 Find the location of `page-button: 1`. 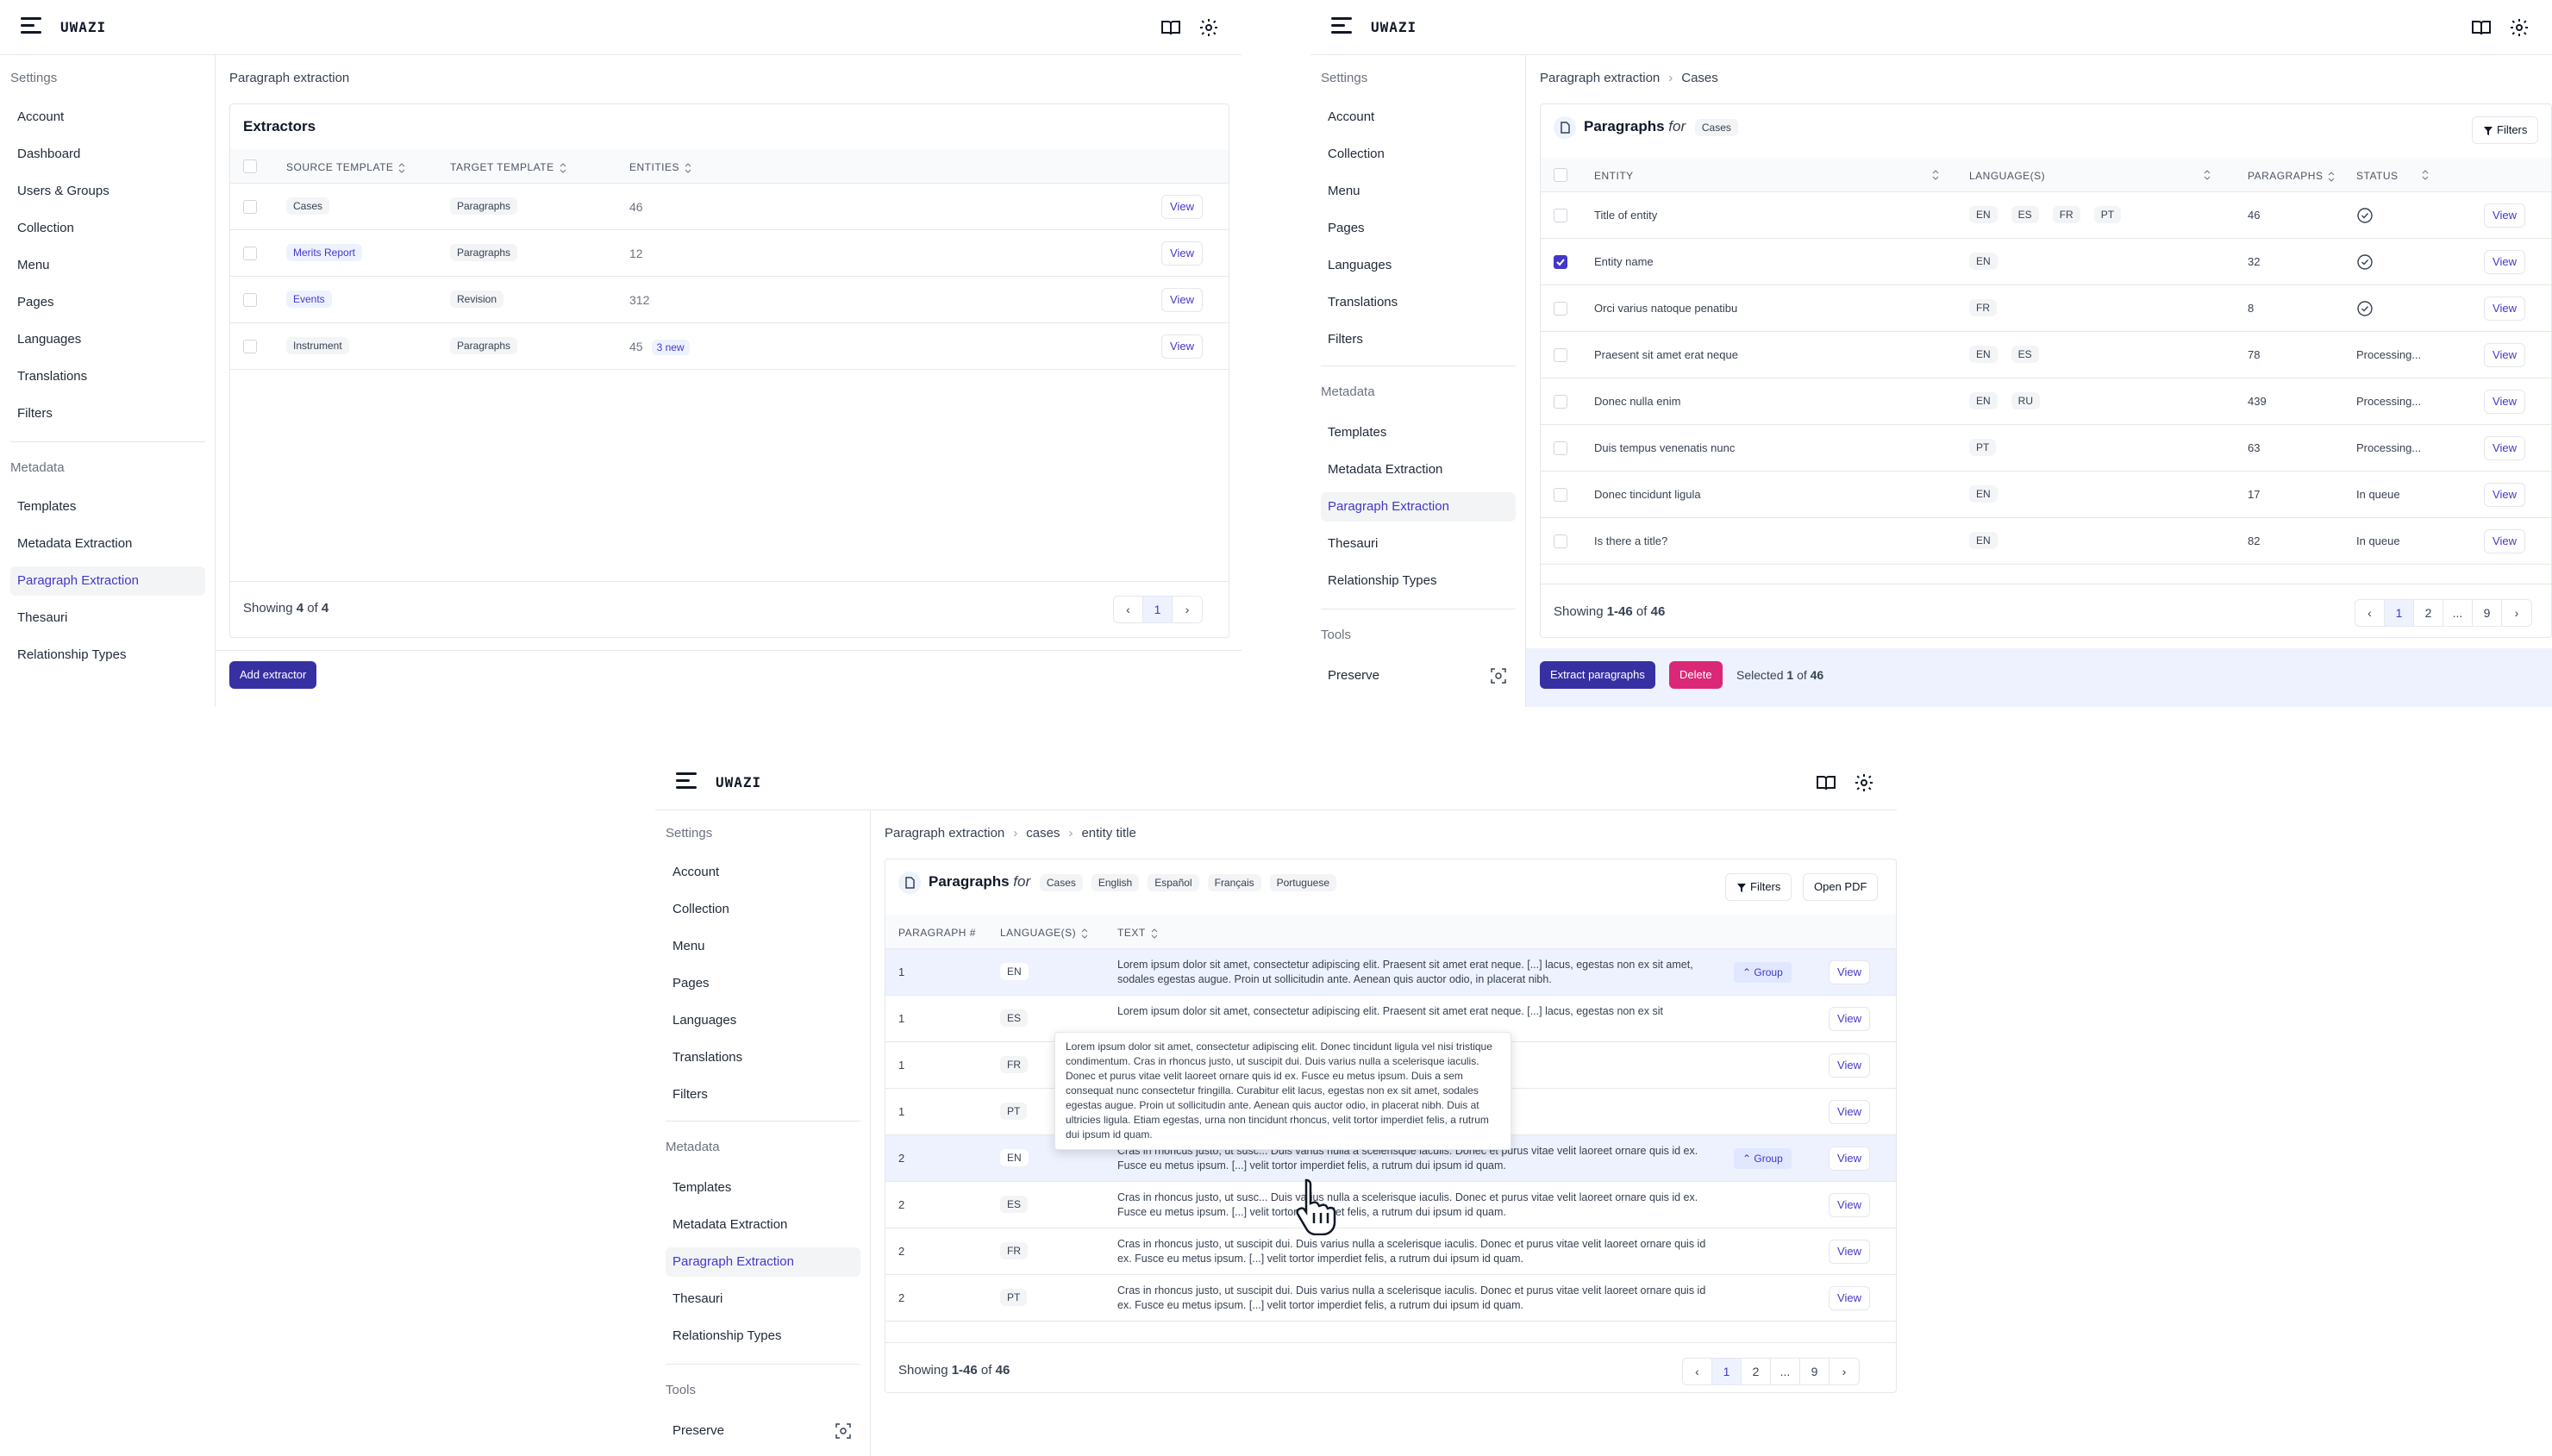

page-button: 1 is located at coordinates (1727, 1372).